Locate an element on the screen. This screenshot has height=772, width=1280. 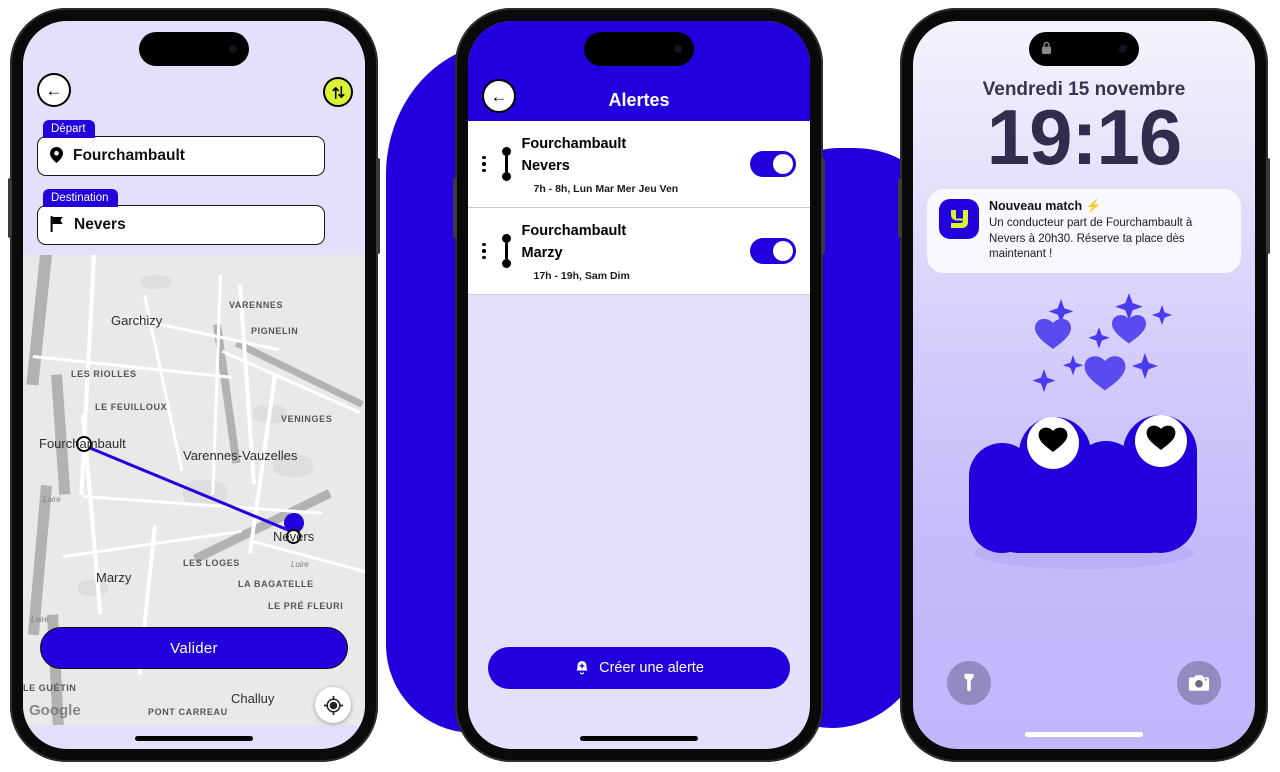
flashlight-button is located at coordinates (969, 683).